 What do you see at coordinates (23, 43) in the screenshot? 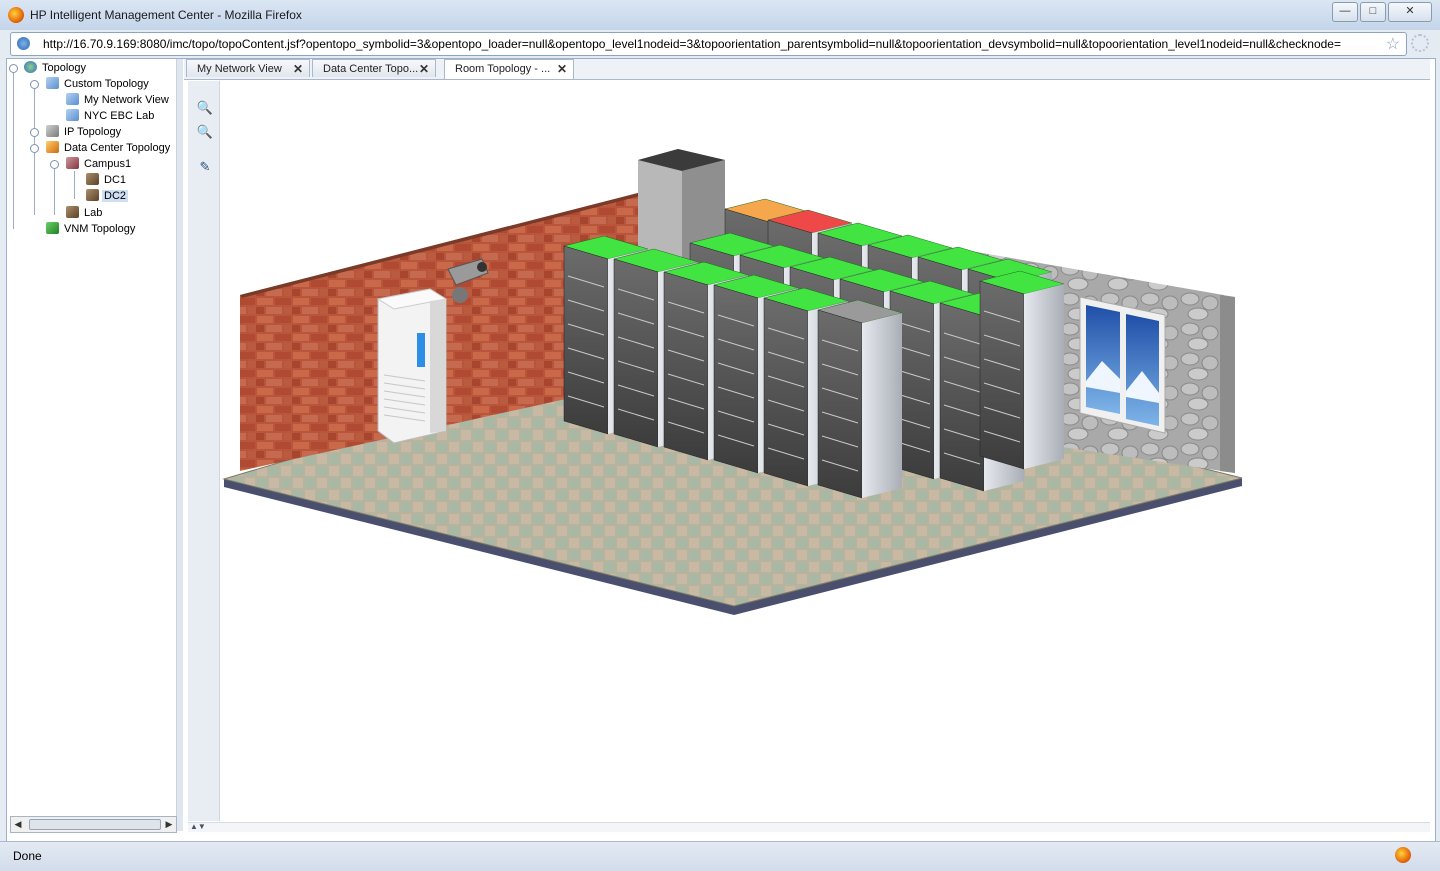
I see `site-identity-icon` at bounding box center [23, 43].